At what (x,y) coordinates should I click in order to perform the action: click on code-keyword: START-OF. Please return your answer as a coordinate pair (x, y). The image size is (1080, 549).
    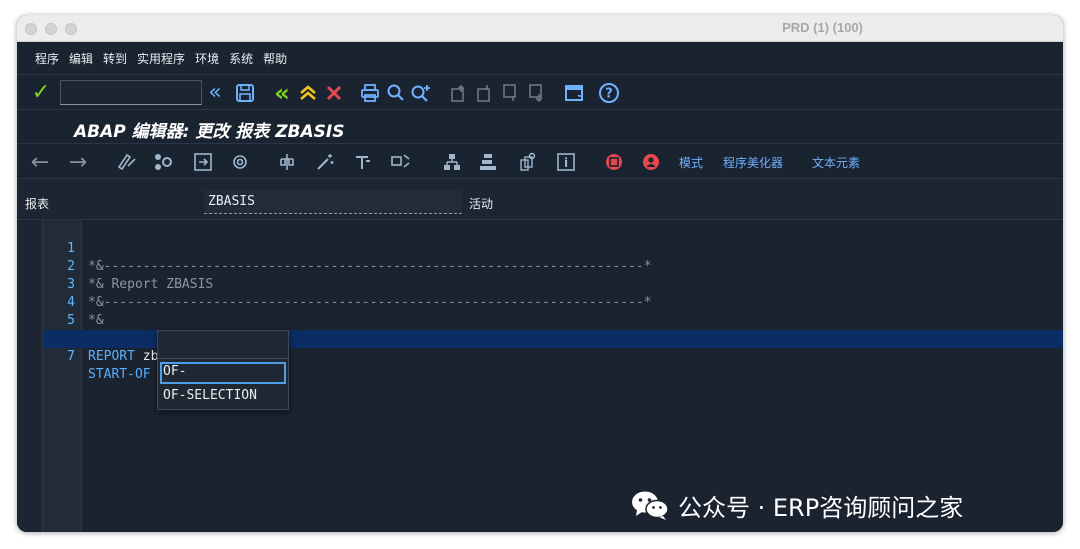
    Looking at the image, I should click on (119, 374).